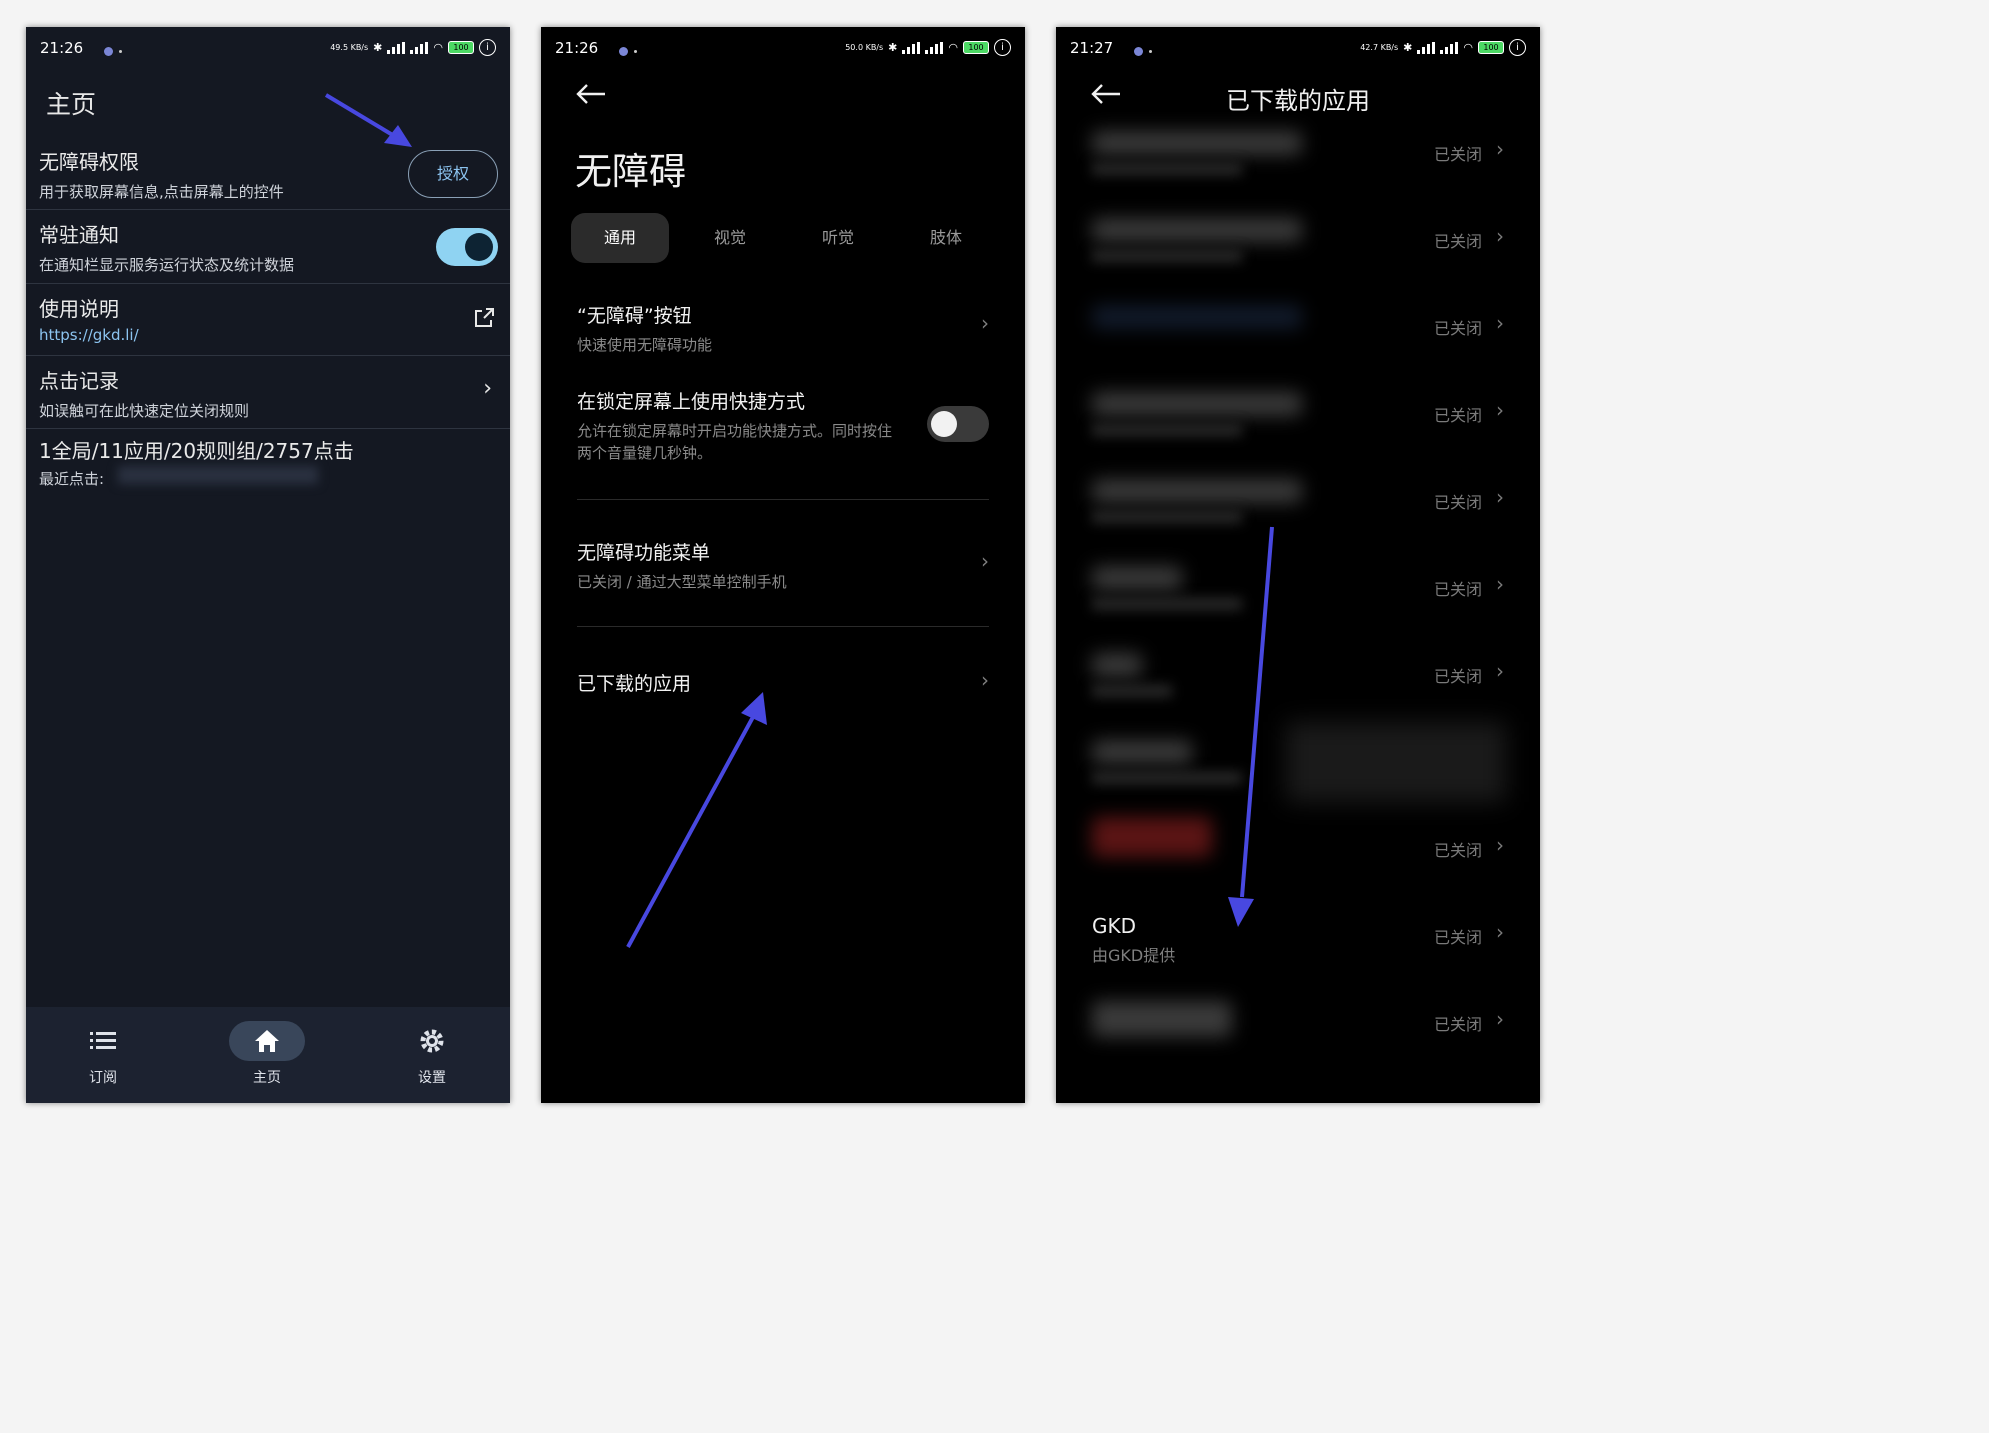 The width and height of the screenshot is (1989, 1433). What do you see at coordinates (783, 328) in the screenshot?
I see `accessibility-button-item: “无障碍”按钮 快速使用无障碍功能` at bounding box center [783, 328].